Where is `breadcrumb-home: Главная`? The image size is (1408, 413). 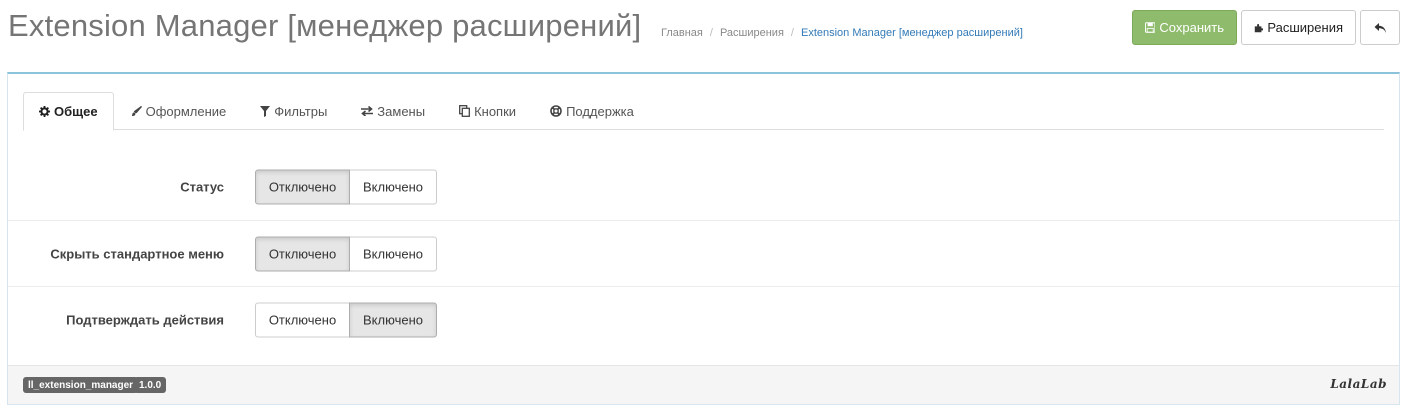 breadcrumb-home: Главная is located at coordinates (682, 33).